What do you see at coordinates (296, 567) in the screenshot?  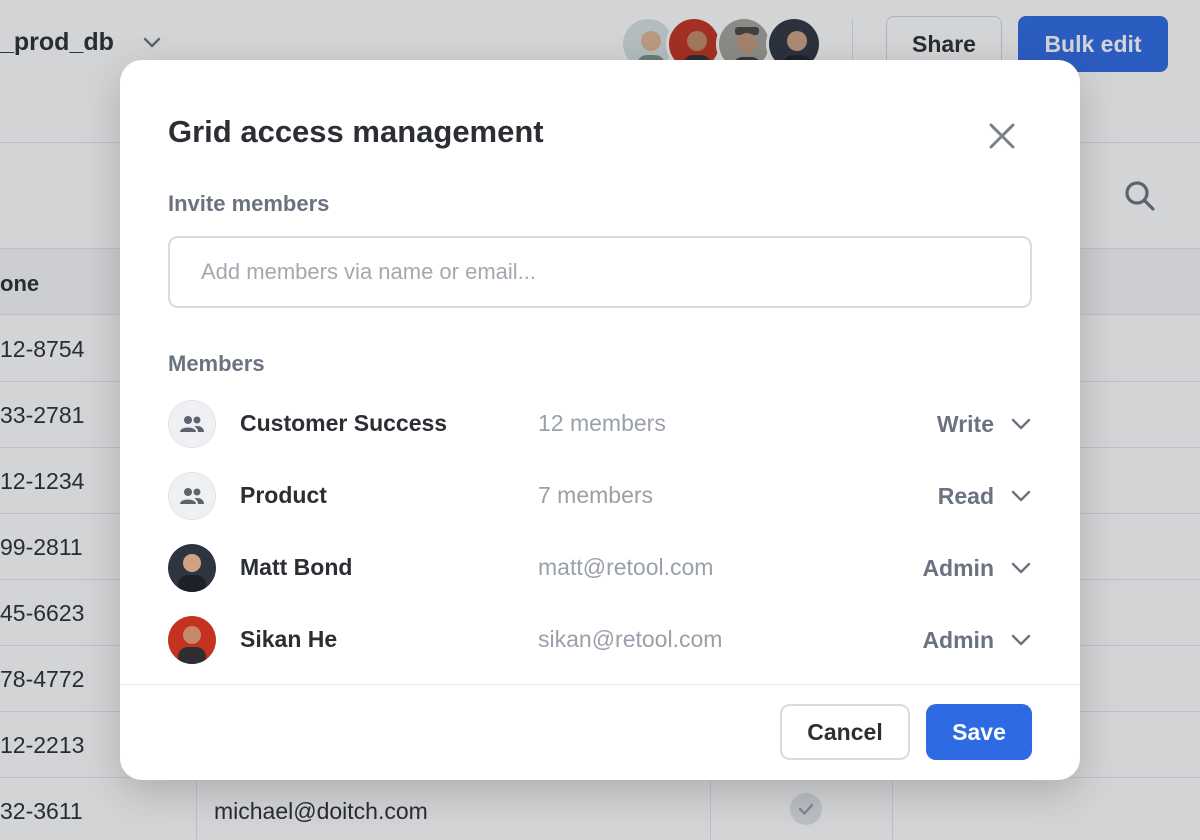 I see `member-name: Matt Bond` at bounding box center [296, 567].